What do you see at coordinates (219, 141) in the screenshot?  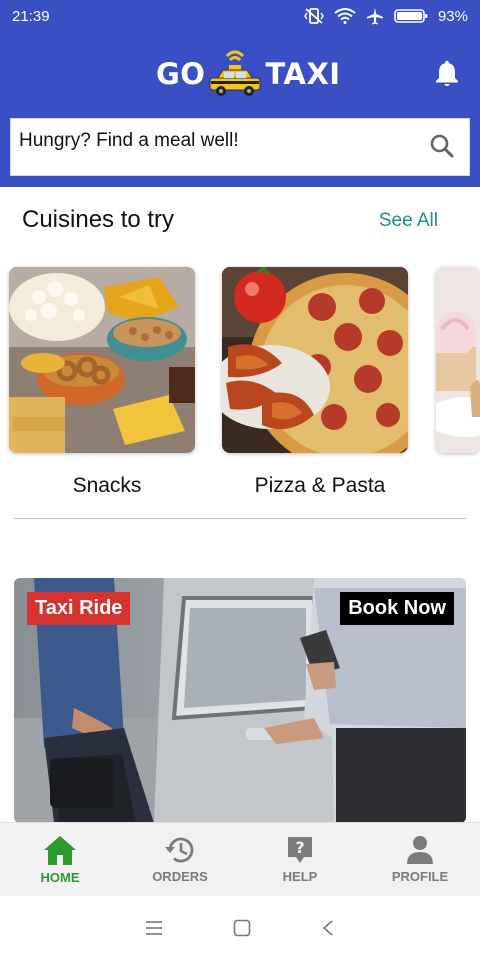 I see `search-input` at bounding box center [219, 141].